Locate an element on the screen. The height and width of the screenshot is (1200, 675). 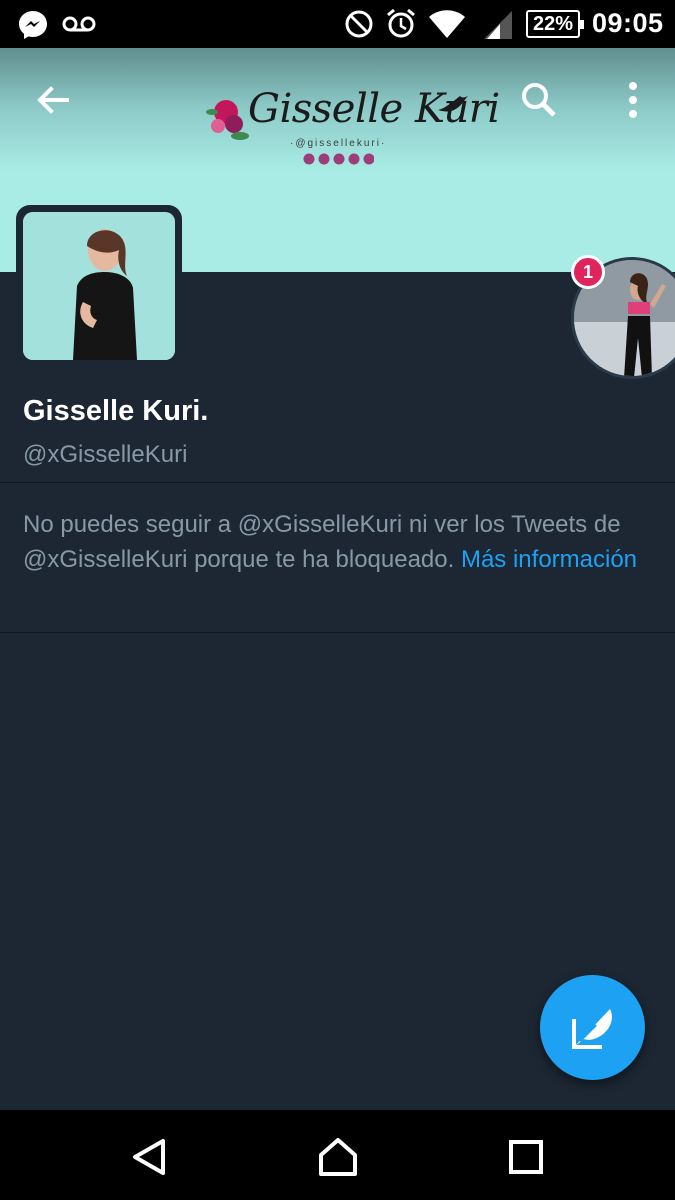
cell-signal-icon is located at coordinates (498, 25).